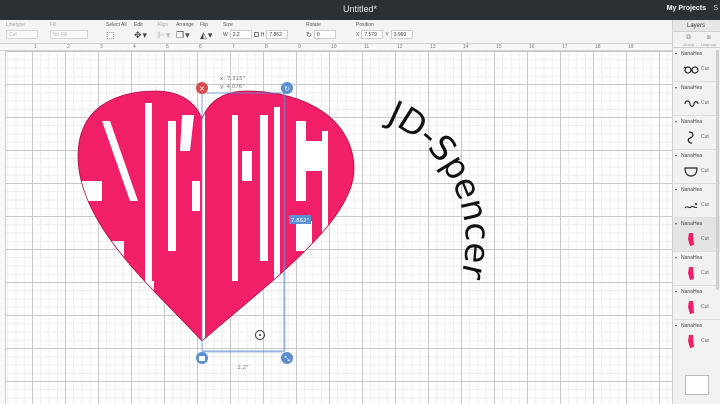  Describe the element at coordinates (256, 34) in the screenshot. I see `lock-icon` at that location.